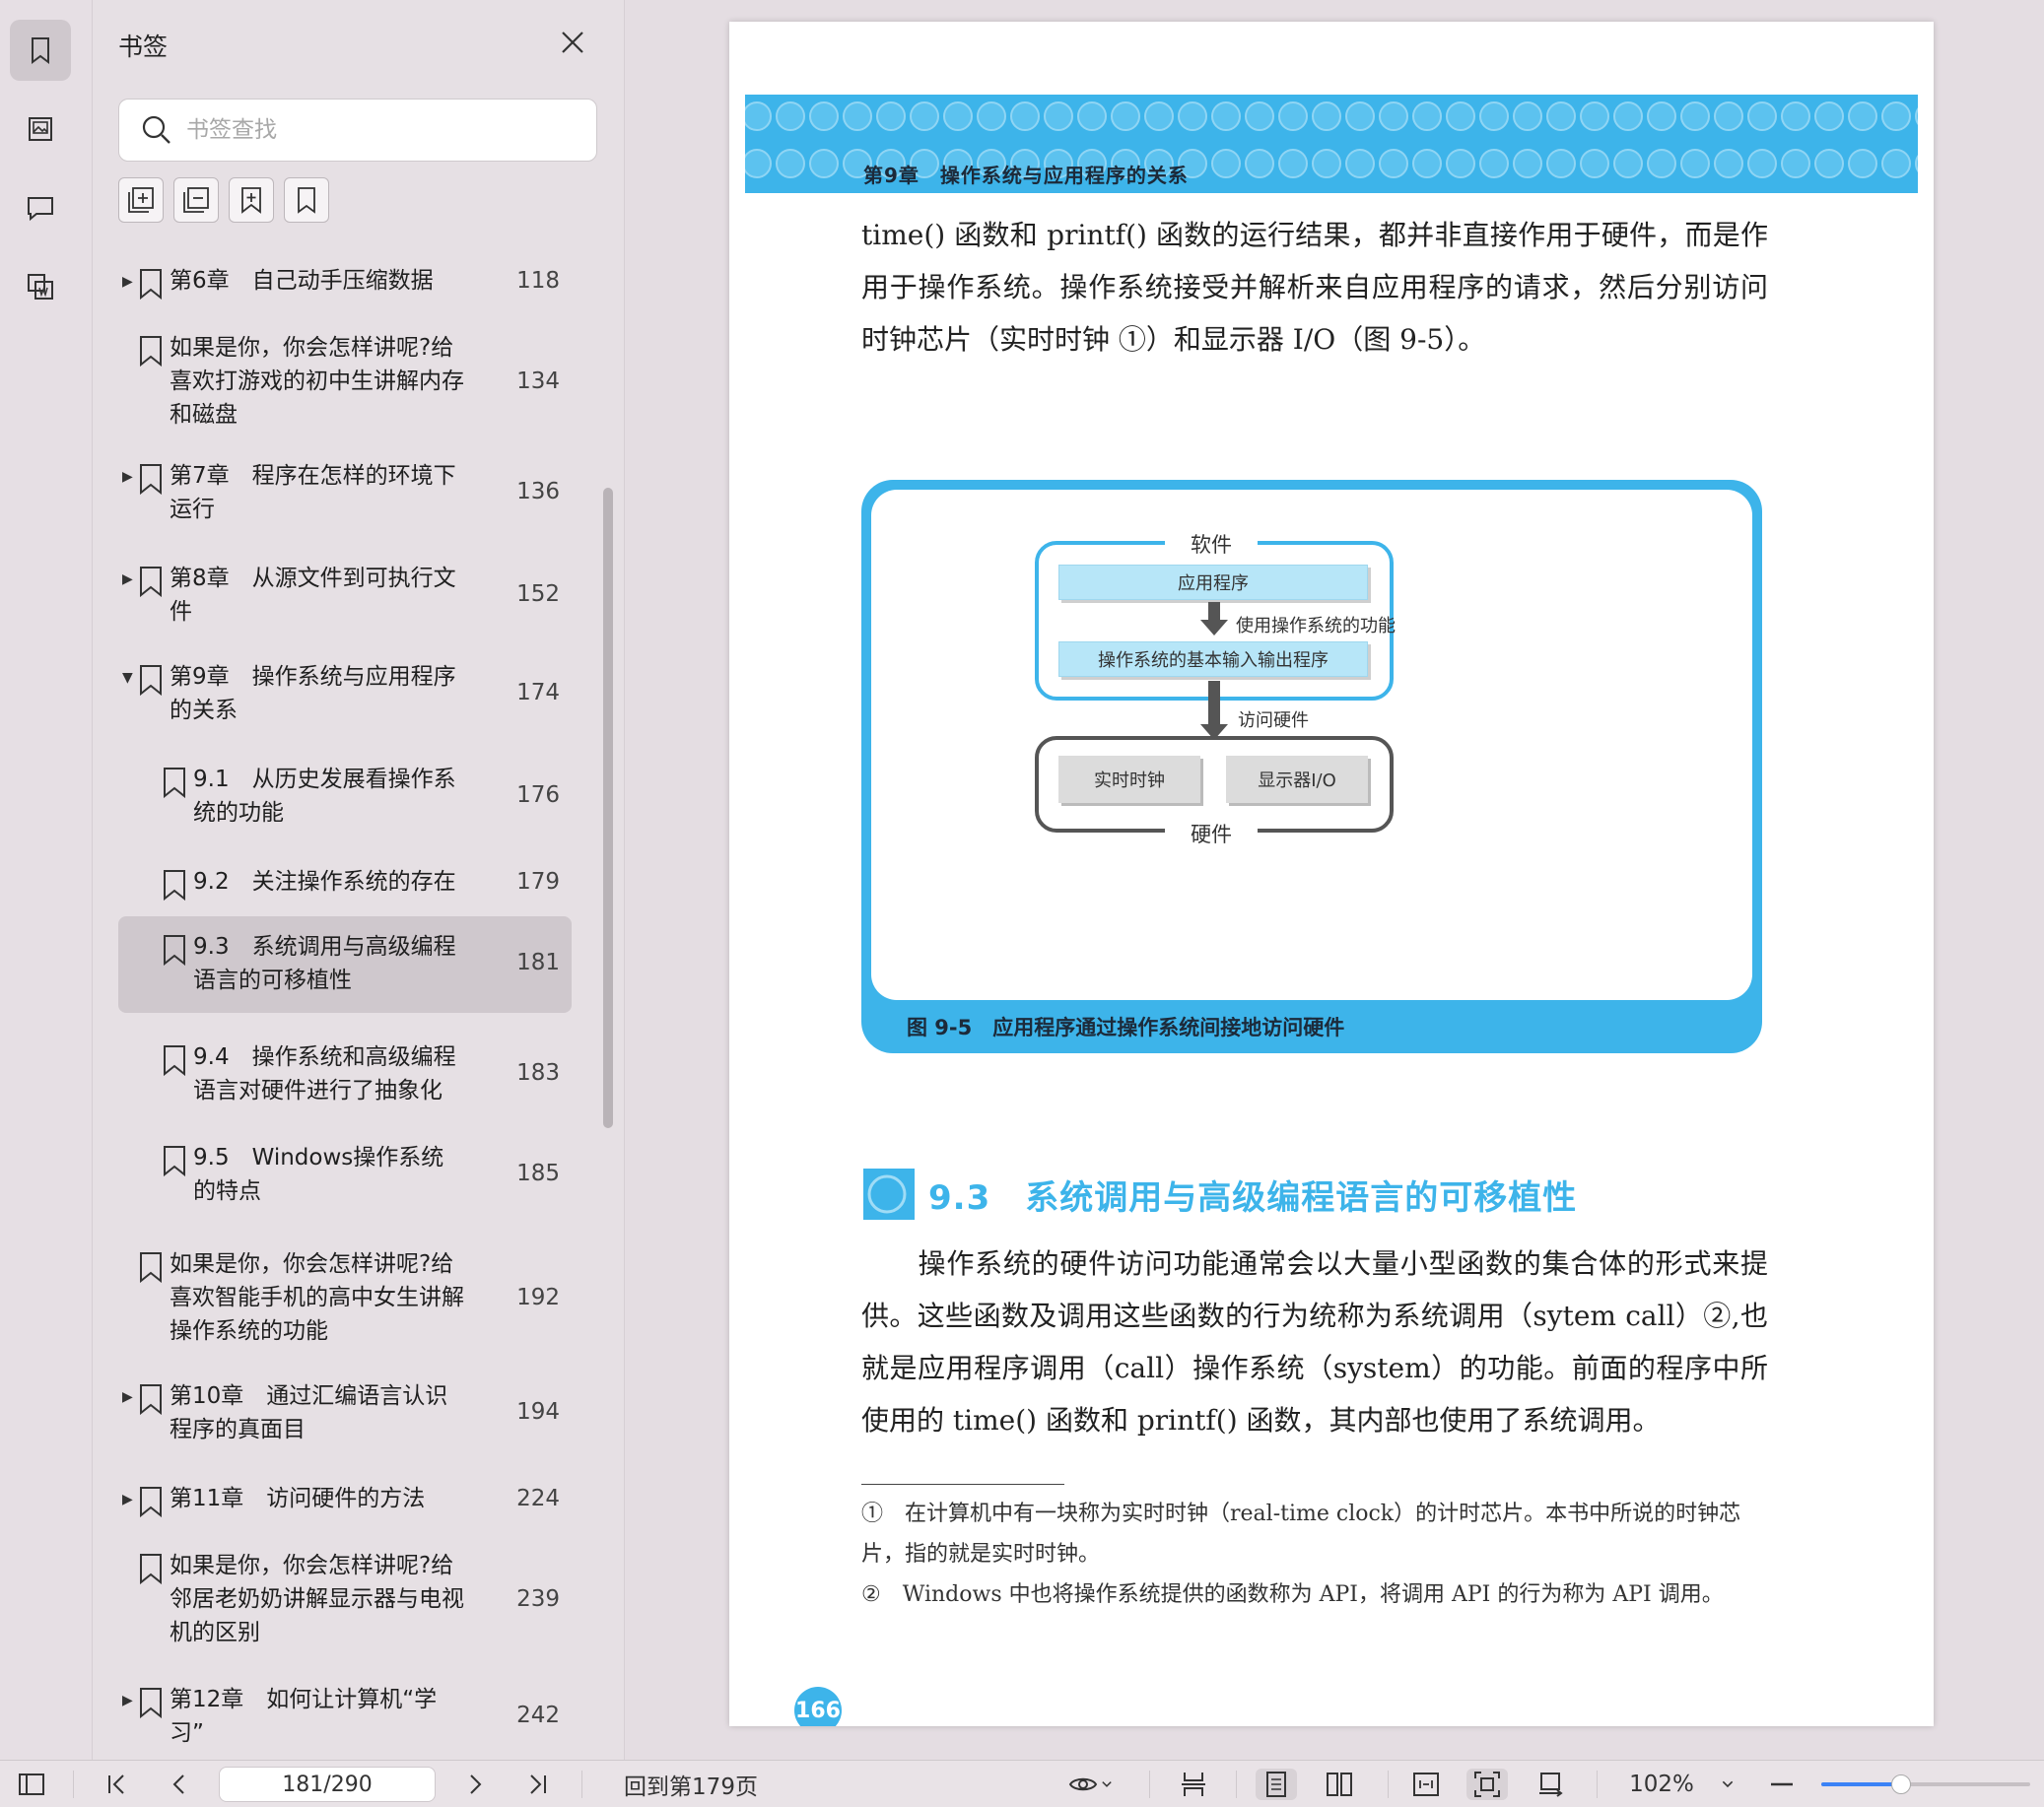 The width and height of the screenshot is (2044, 1807). Describe the element at coordinates (383, 130) in the screenshot. I see `search-input` at that location.